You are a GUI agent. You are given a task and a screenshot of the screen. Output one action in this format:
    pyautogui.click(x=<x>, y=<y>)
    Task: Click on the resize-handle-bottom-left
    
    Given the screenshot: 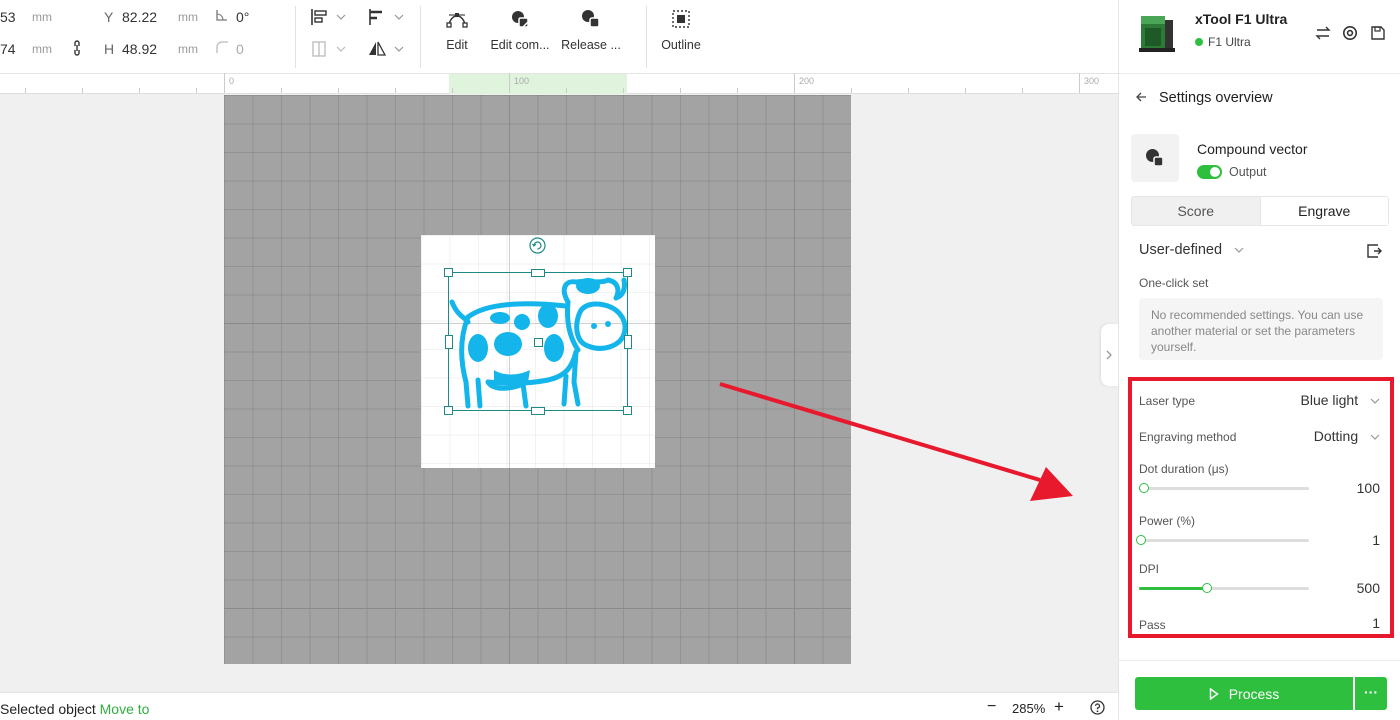 What is the action you would take?
    pyautogui.click(x=448, y=410)
    